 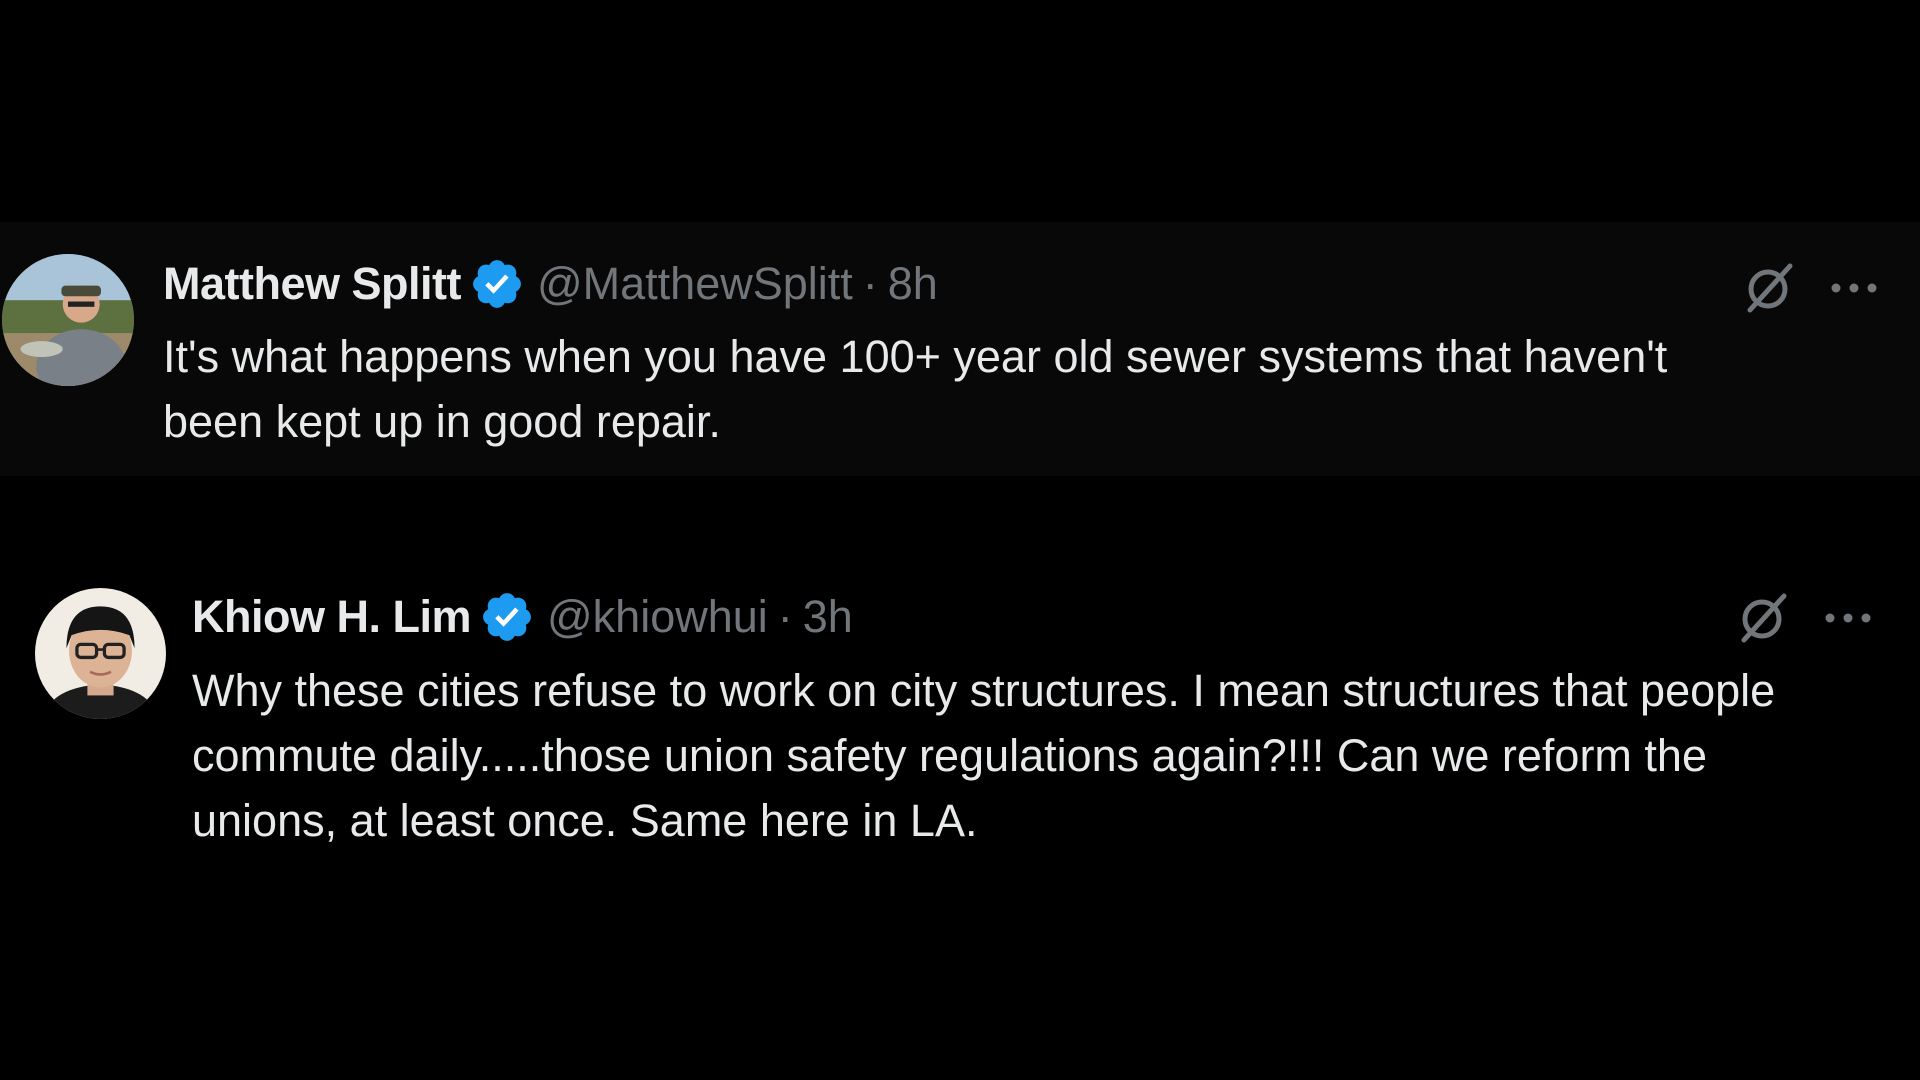 I want to click on tweet-header: Khiow H. Lim @khiowhui · 3h, so click(x=522, y=617).